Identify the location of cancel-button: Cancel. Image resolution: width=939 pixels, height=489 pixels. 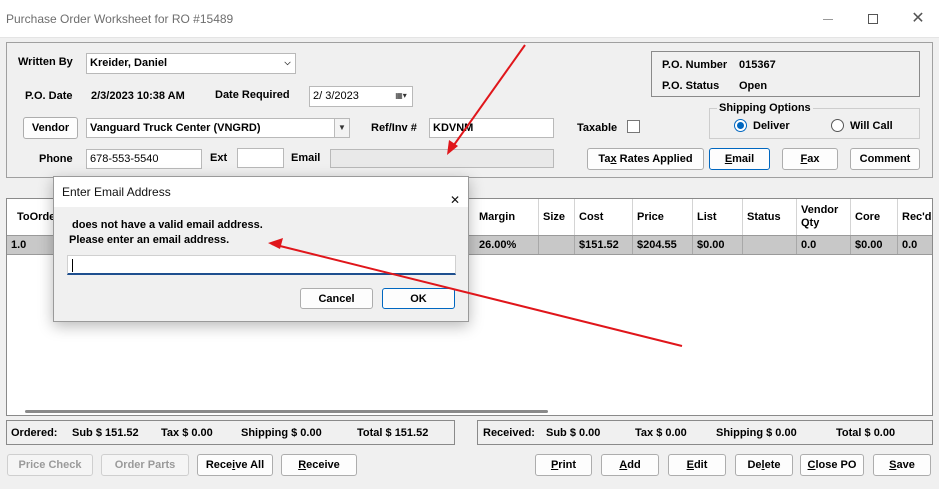
(336, 298).